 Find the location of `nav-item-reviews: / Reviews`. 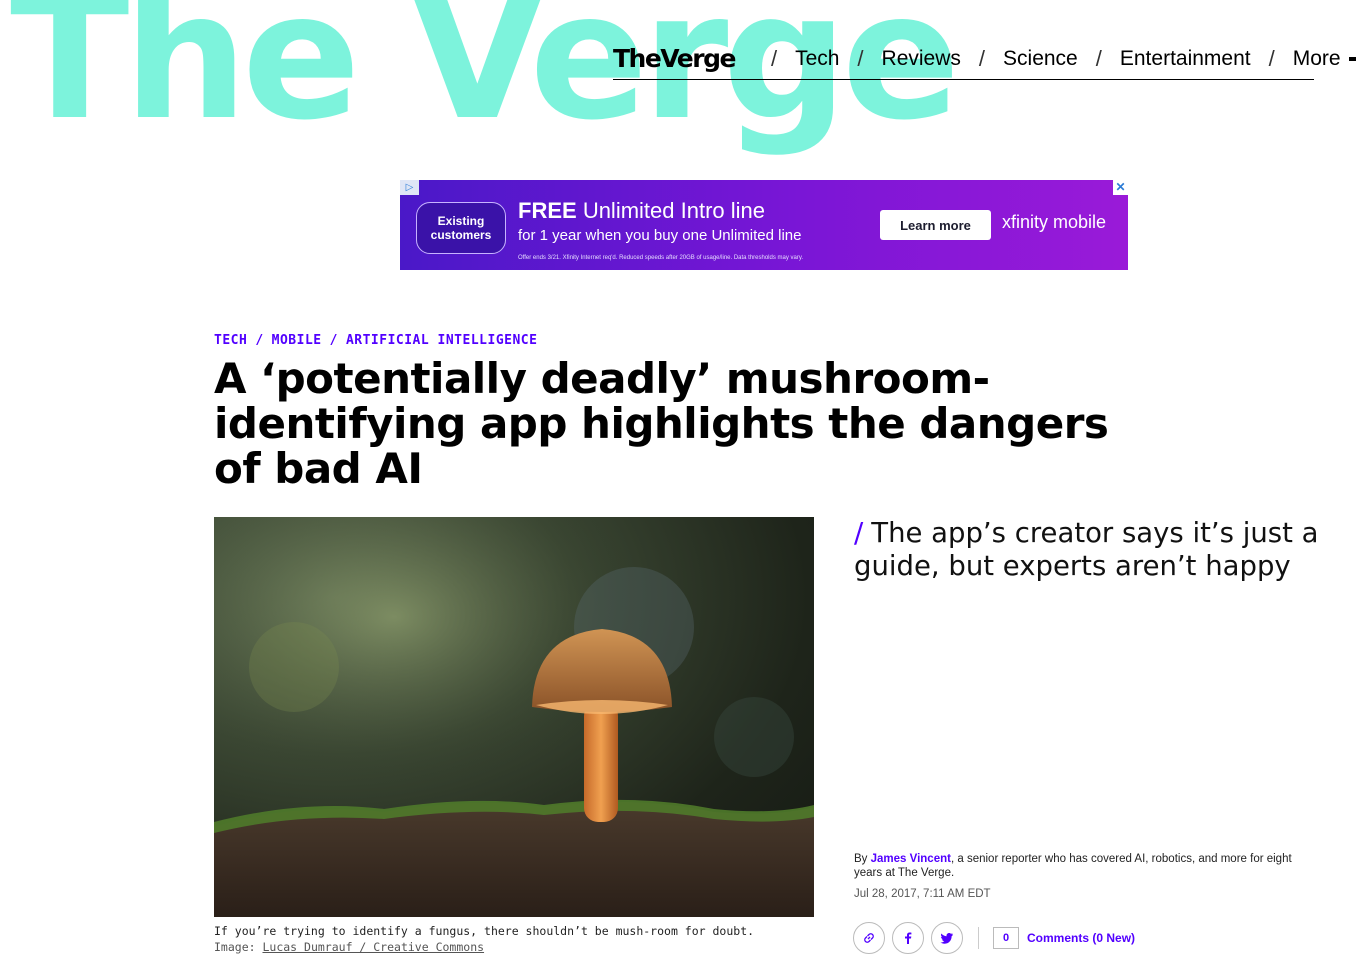

nav-item-reviews: / Reviews is located at coordinates (899, 59).